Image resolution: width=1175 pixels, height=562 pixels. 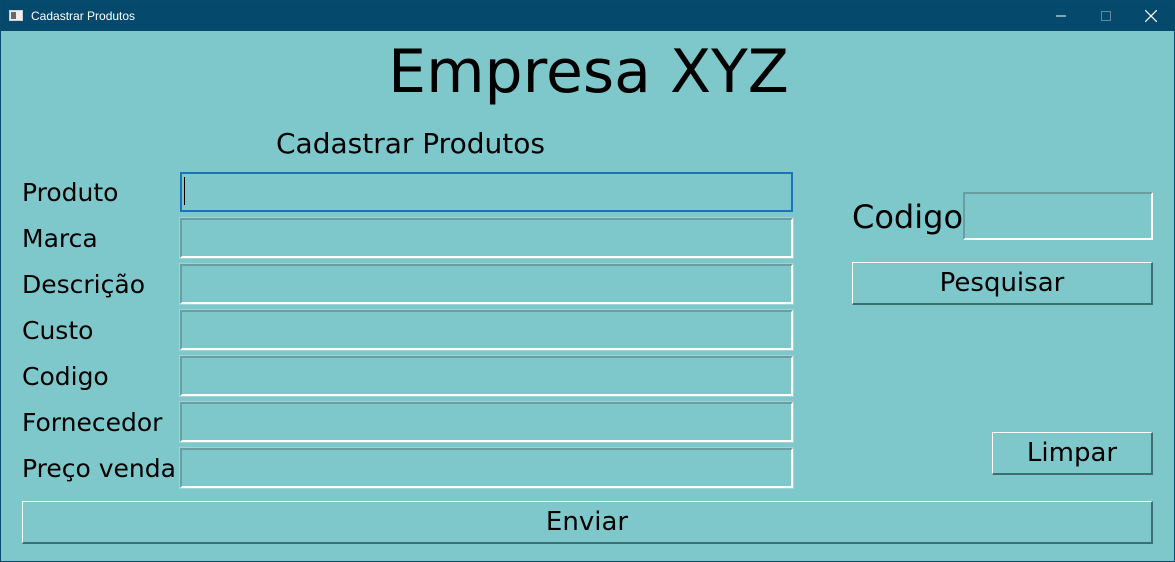 What do you see at coordinates (587, 522) in the screenshot?
I see `submit-button: Enviar` at bounding box center [587, 522].